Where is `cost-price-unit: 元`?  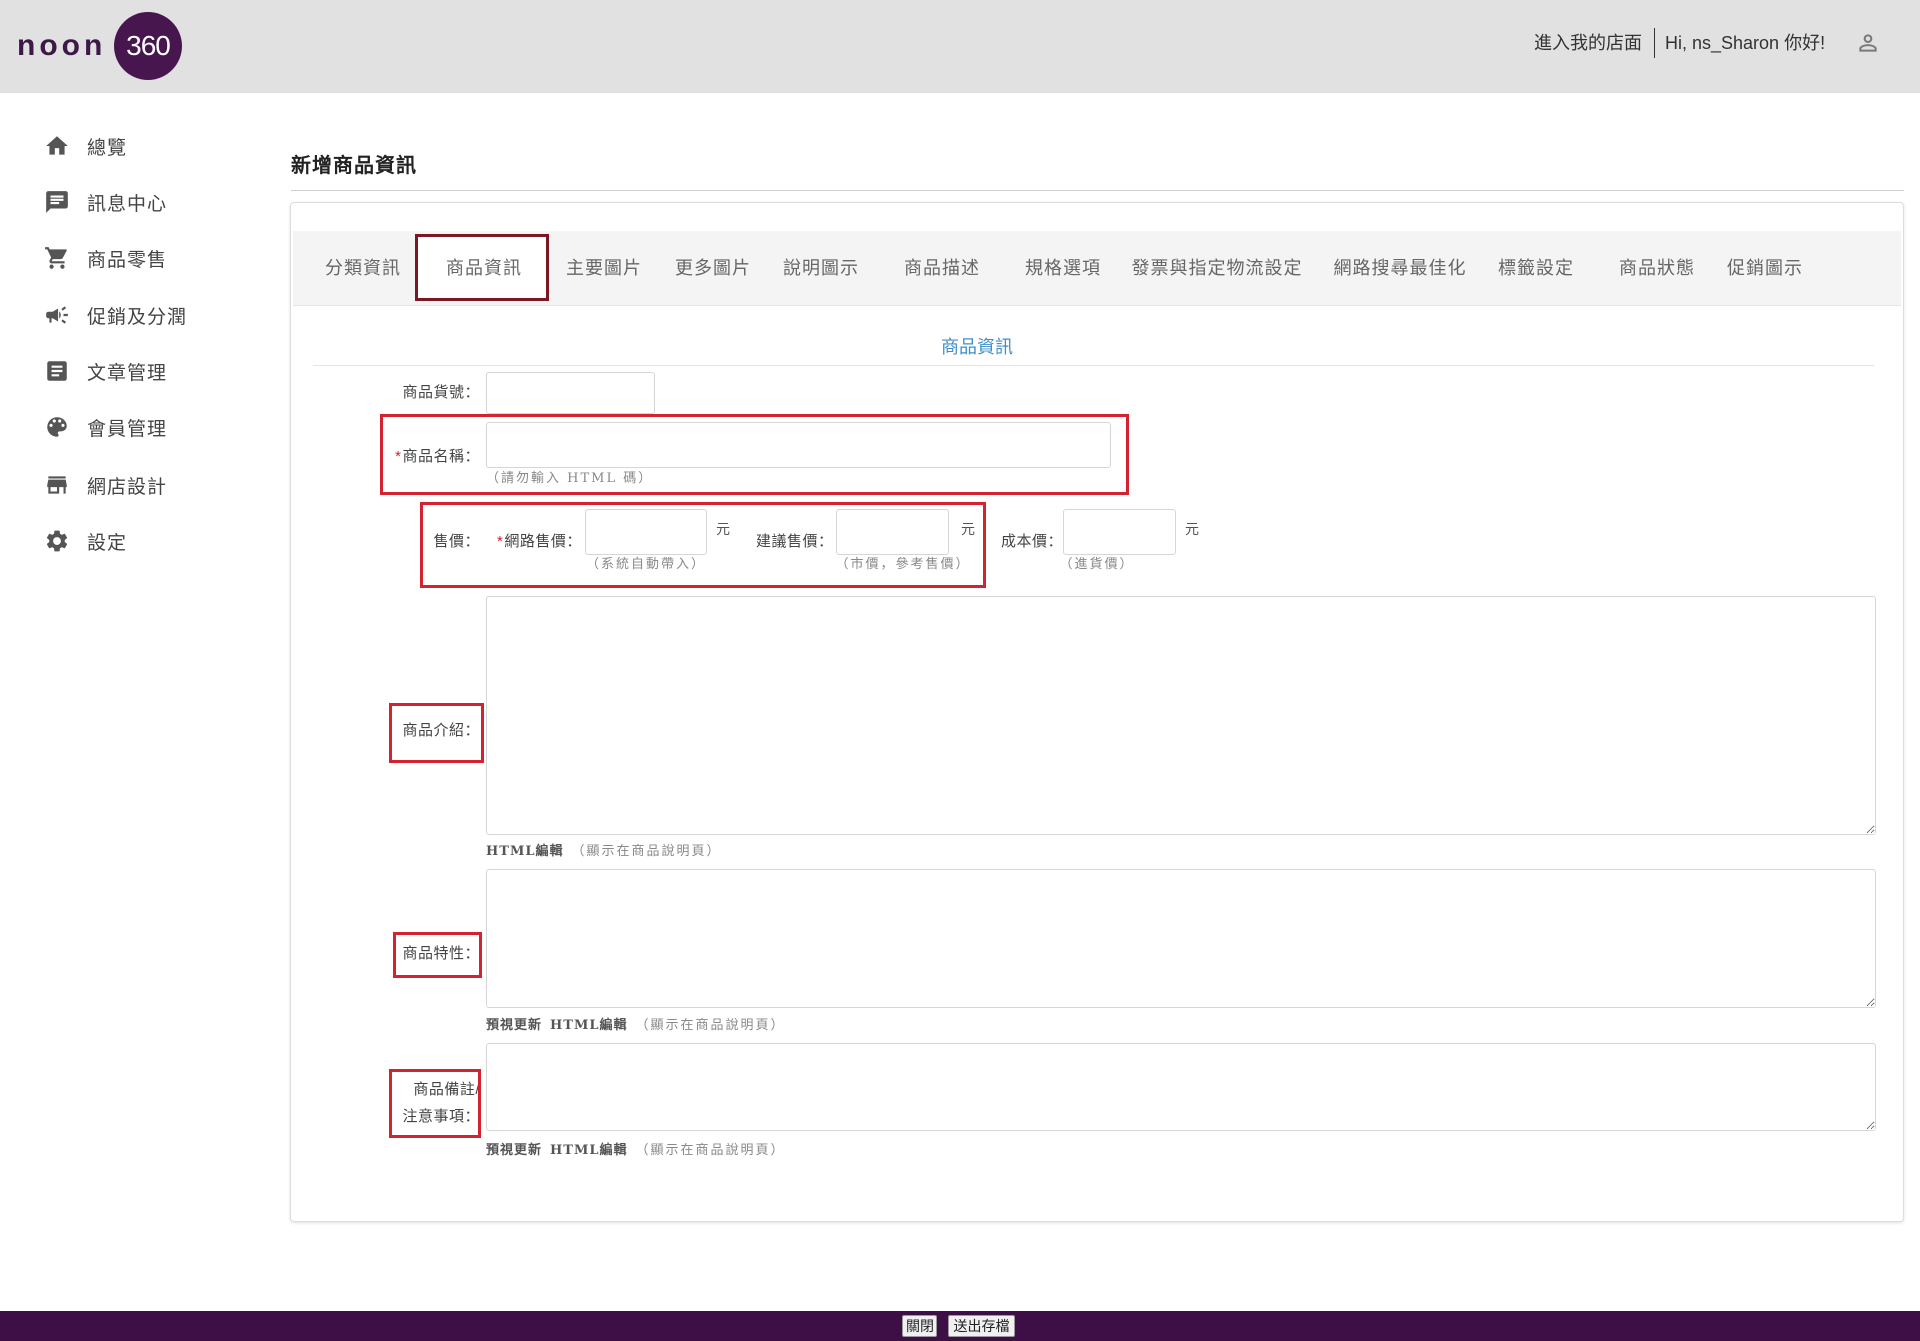
cost-price-unit: 元 is located at coordinates (1192, 529).